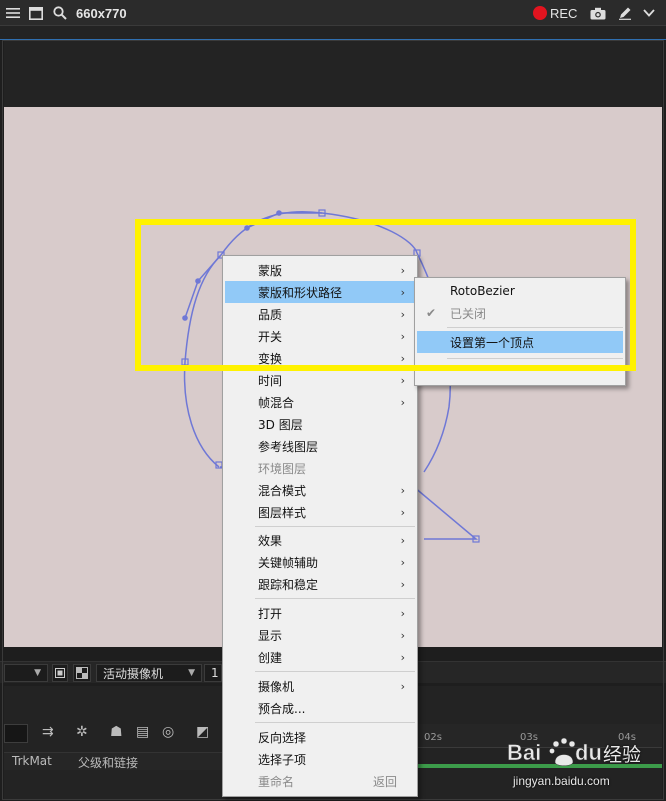 The height and width of the screenshot is (801, 666). Describe the element at coordinates (320, 737) in the screenshot. I see `menu-item-invert-selection: 反向选择` at that location.